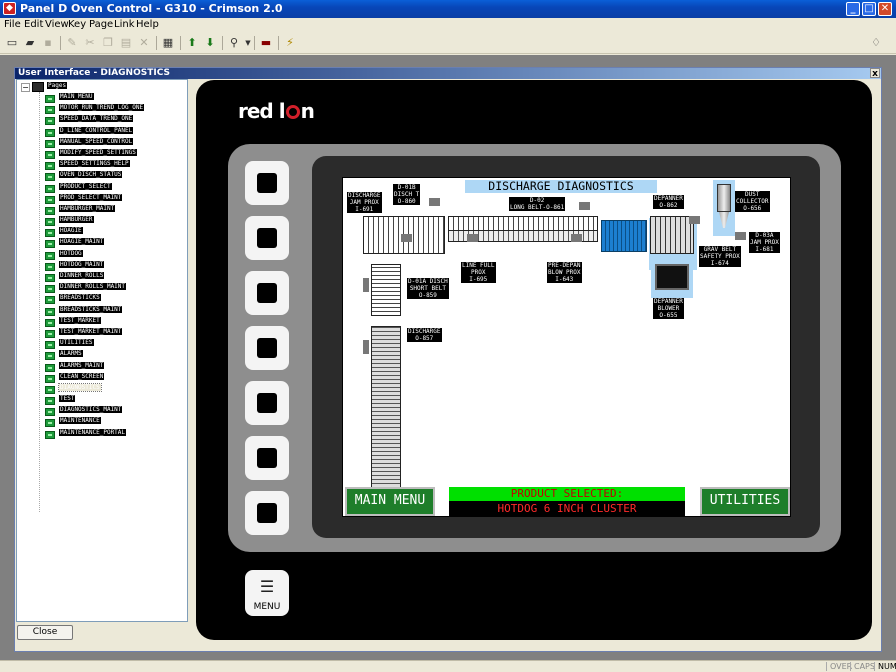 The width and height of the screenshot is (896, 672). I want to click on new-icon: ▭, so click(12, 43).